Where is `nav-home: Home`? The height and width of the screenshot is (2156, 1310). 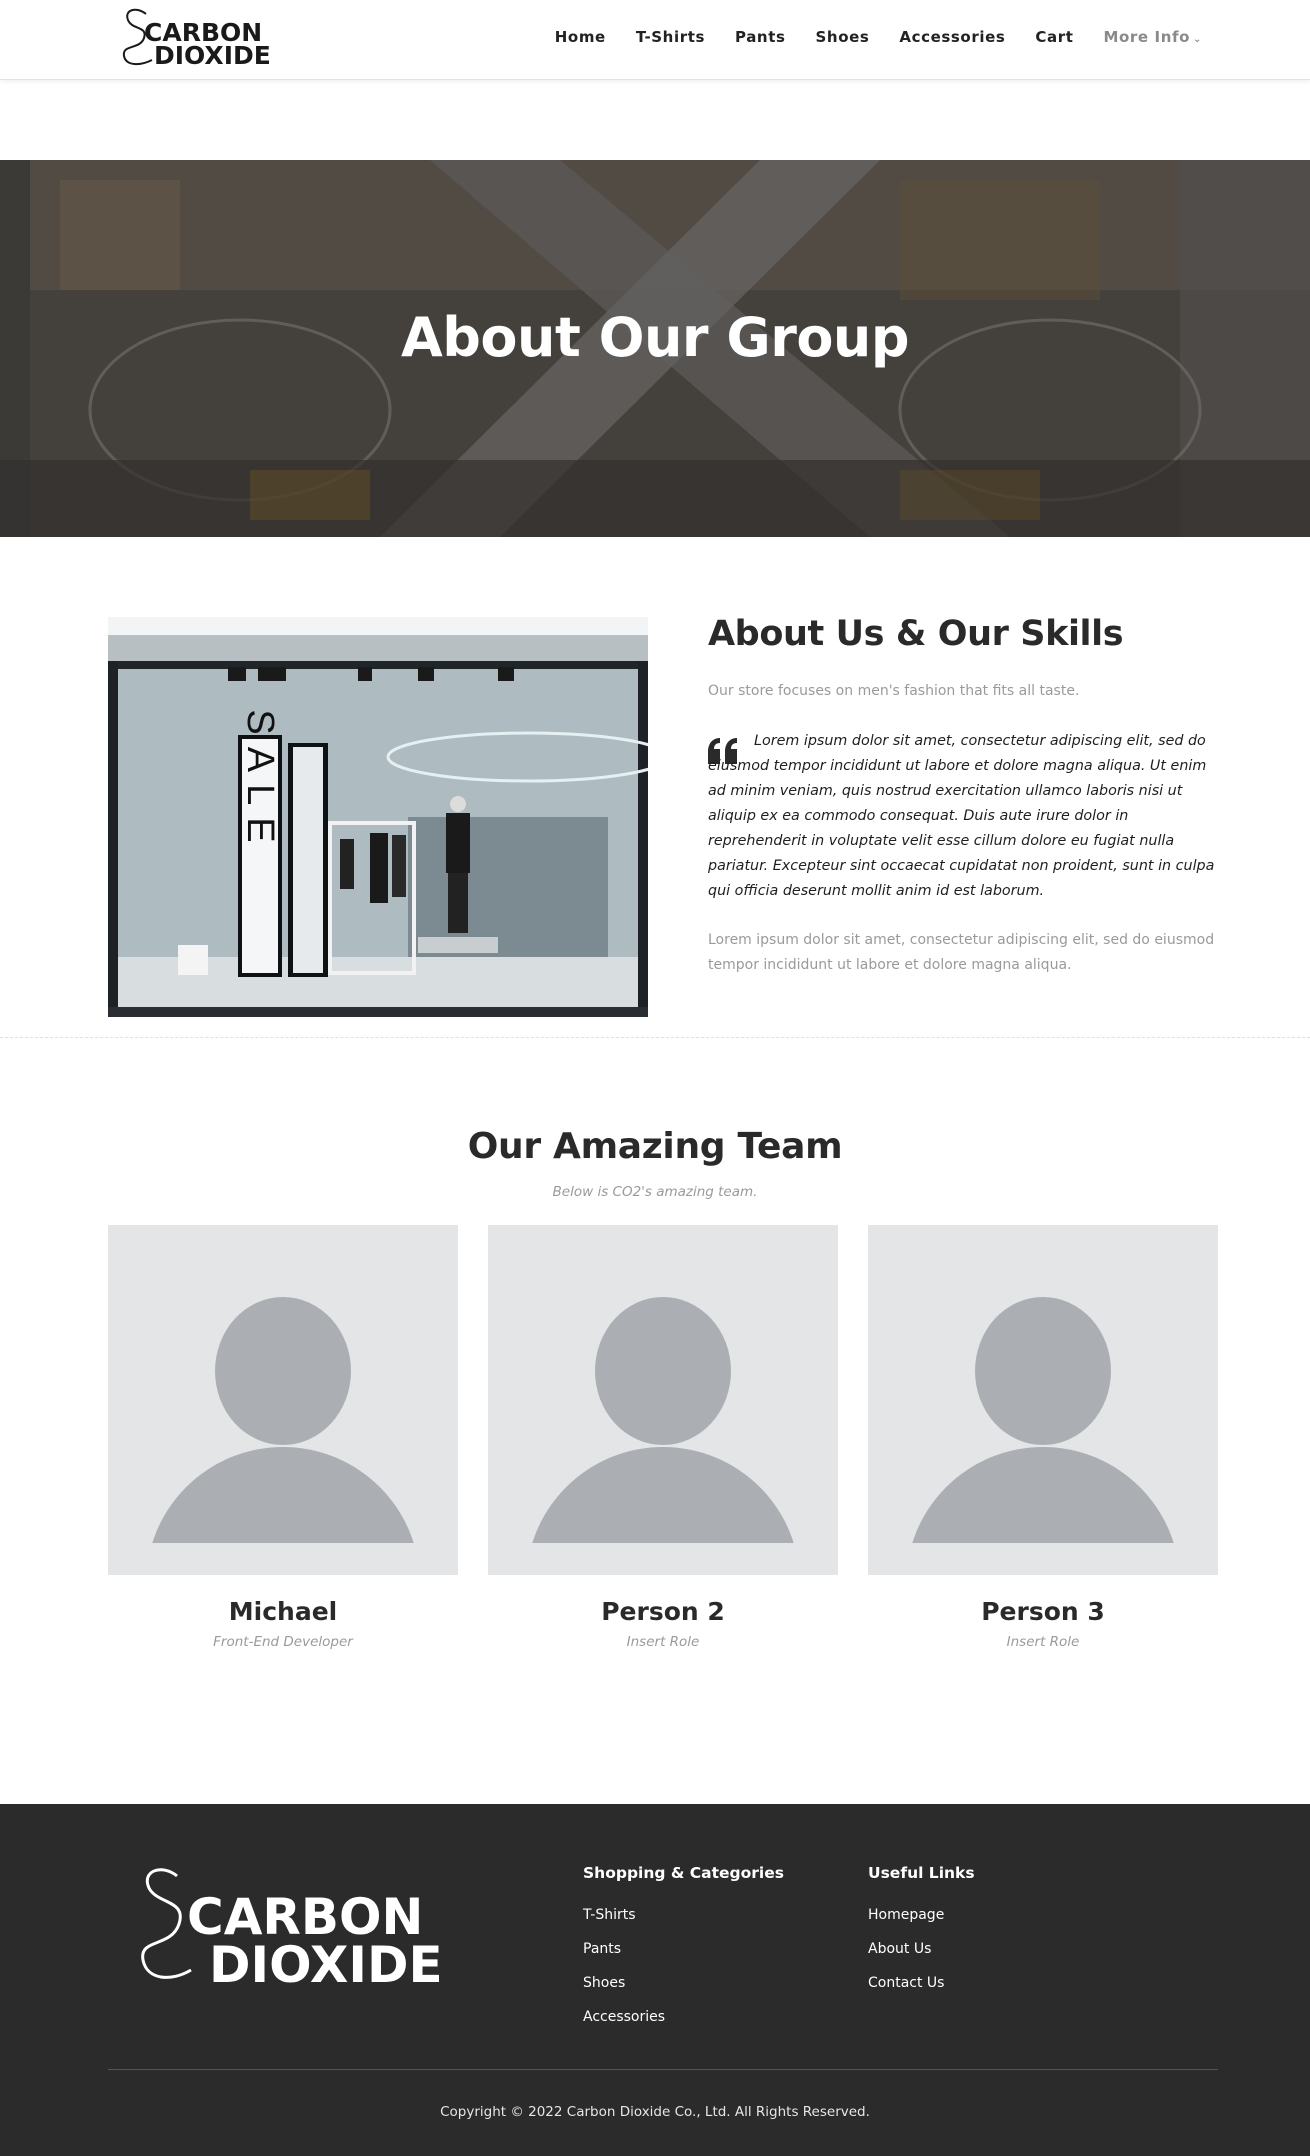 nav-home: Home is located at coordinates (580, 37).